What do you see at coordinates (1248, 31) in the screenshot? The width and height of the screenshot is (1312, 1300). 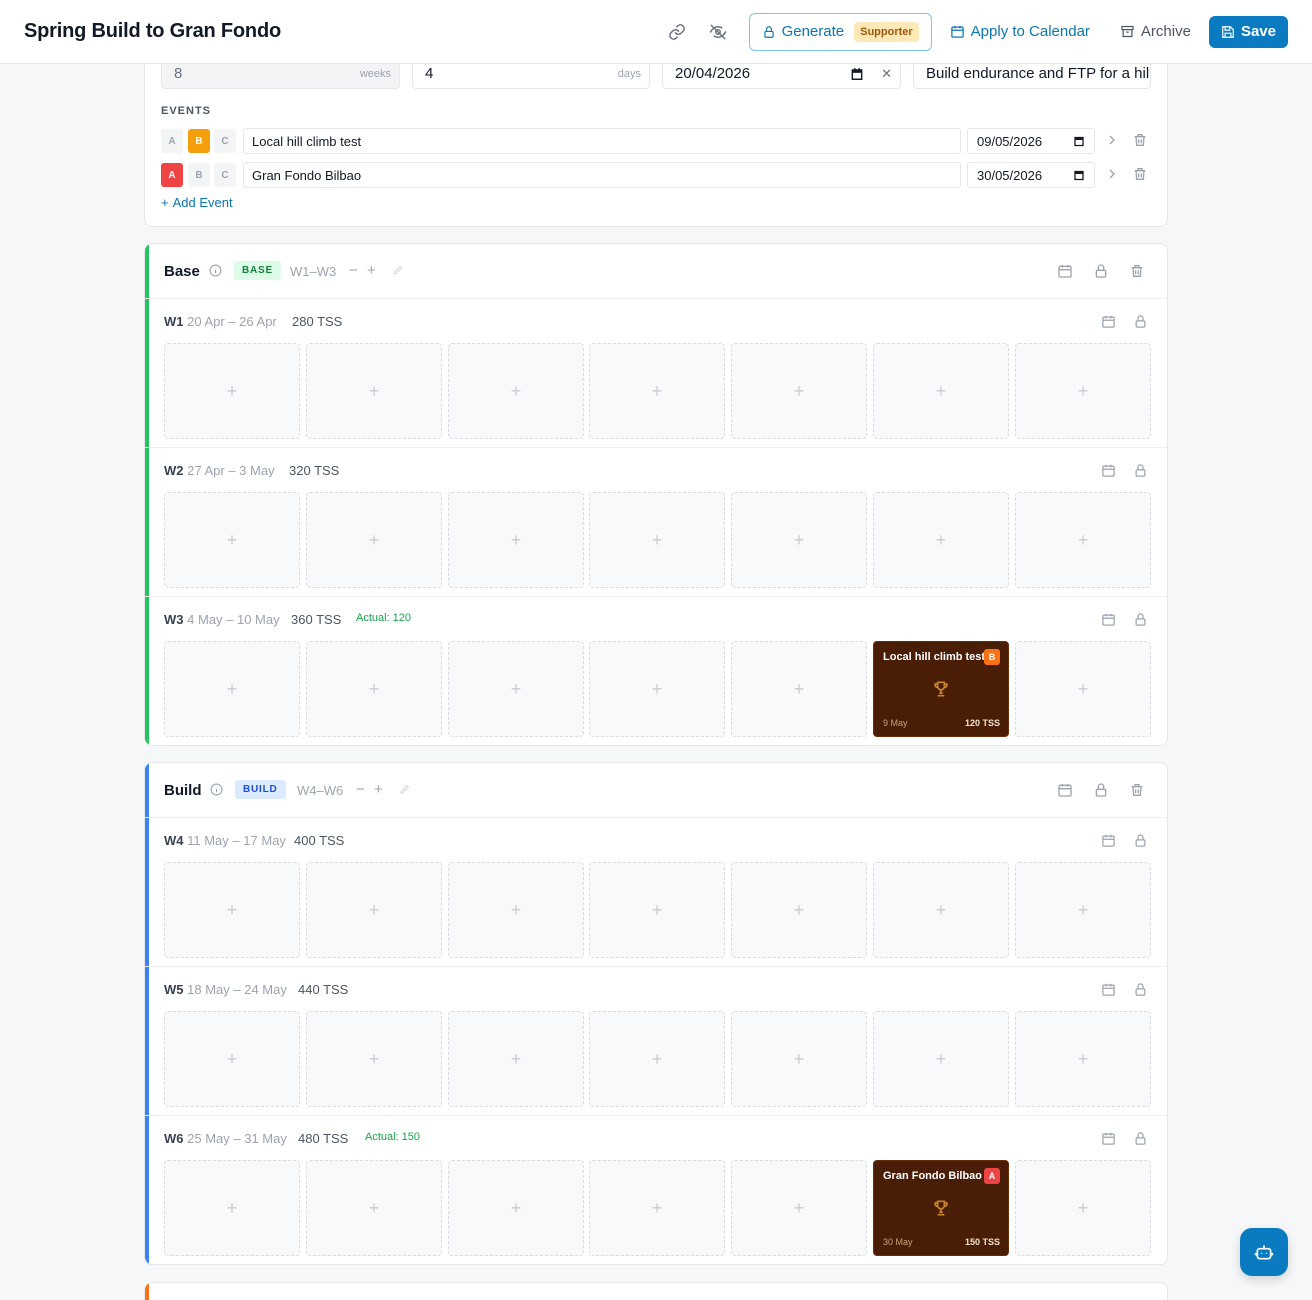 I see `save-button: Save` at bounding box center [1248, 31].